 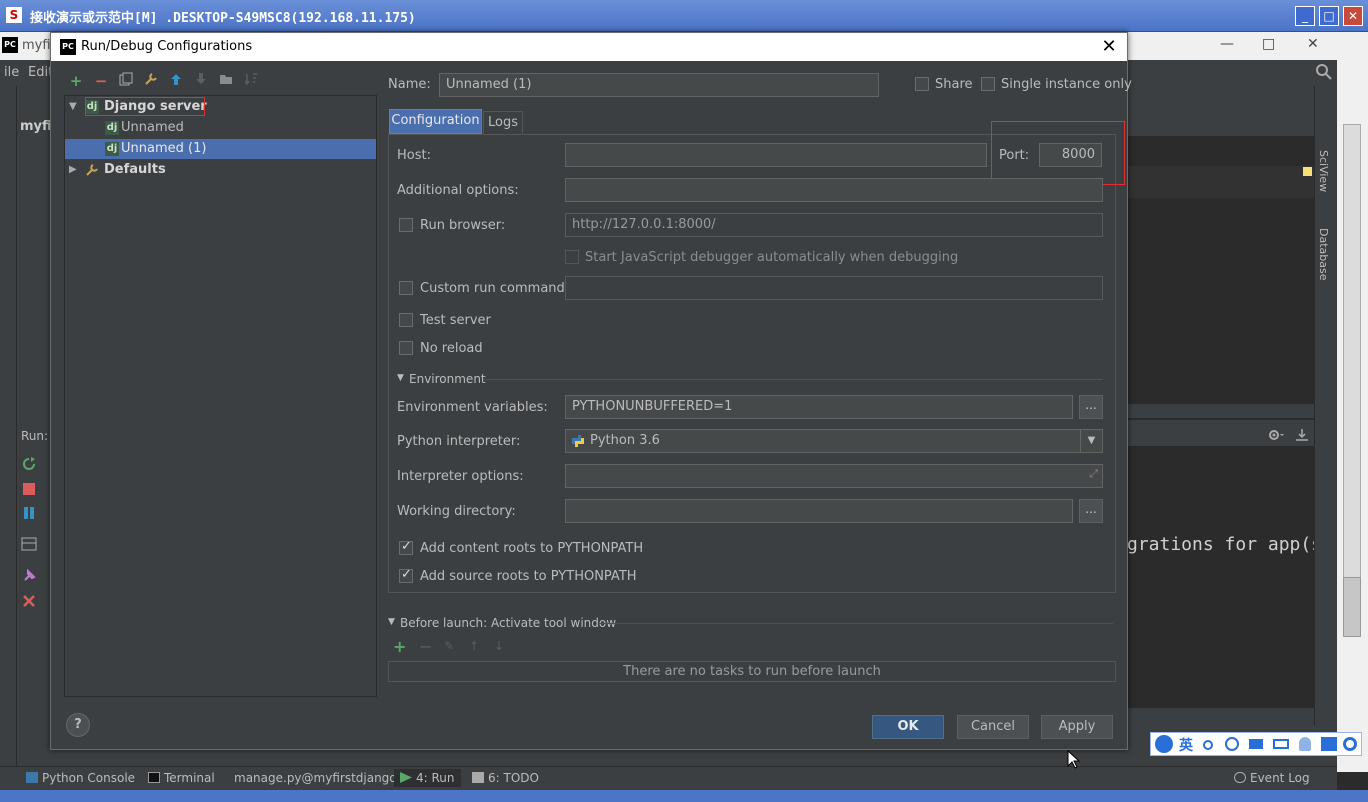 What do you see at coordinates (752, 671) in the screenshot?
I see `before-launch-task-list: There are no tasks to run before launch` at bounding box center [752, 671].